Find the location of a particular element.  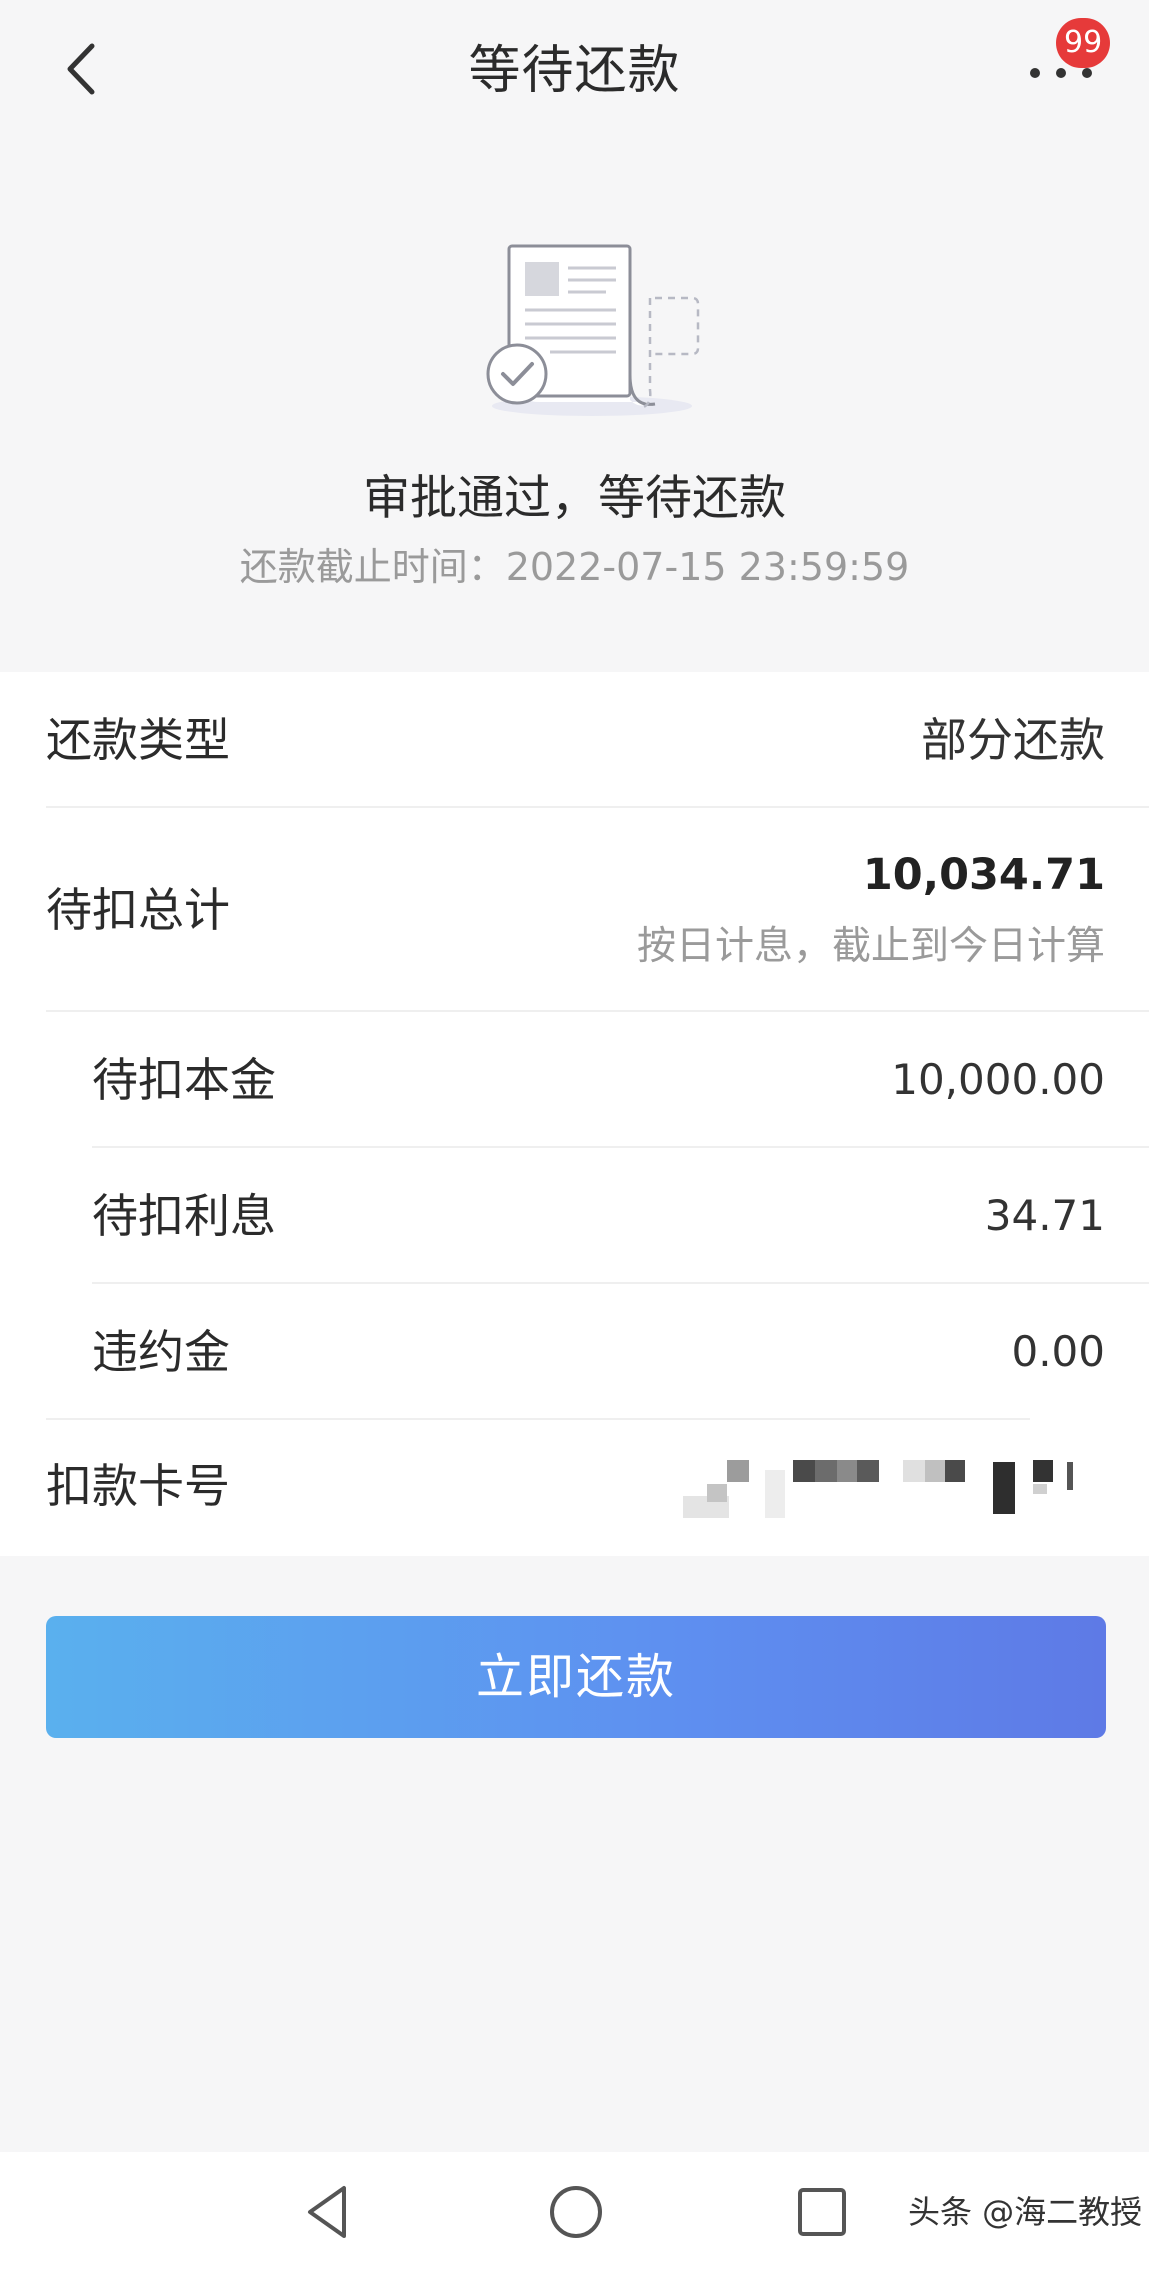

card-number-row: 扣款卡号 is located at coordinates (574, 1488).